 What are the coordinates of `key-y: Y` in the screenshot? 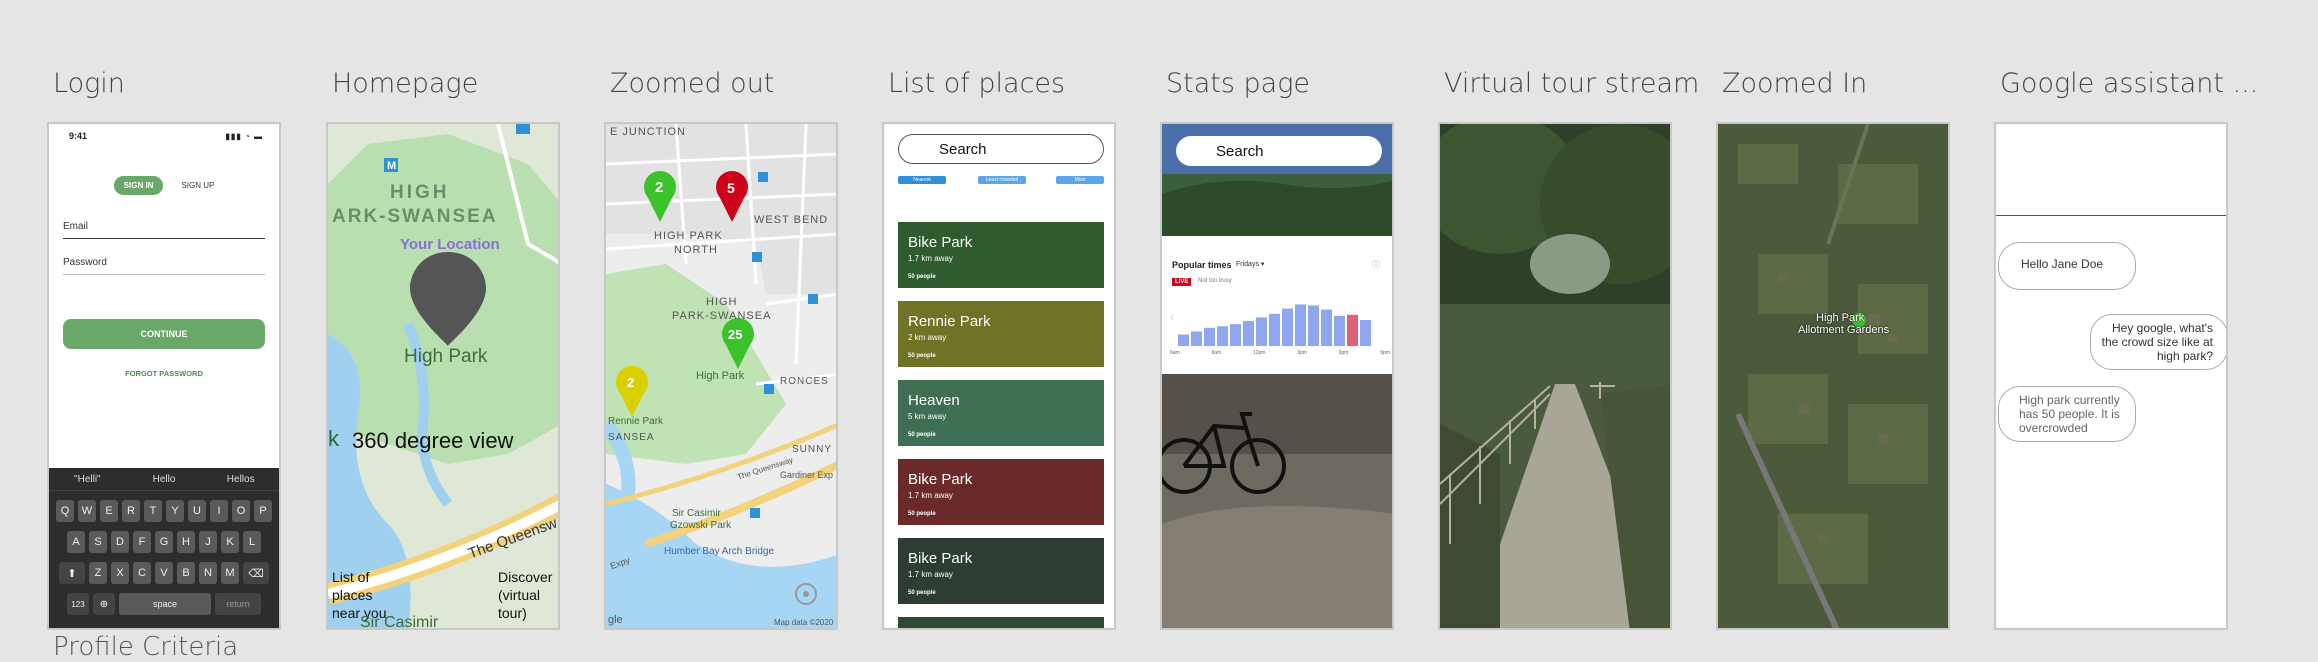 It's located at (175, 511).